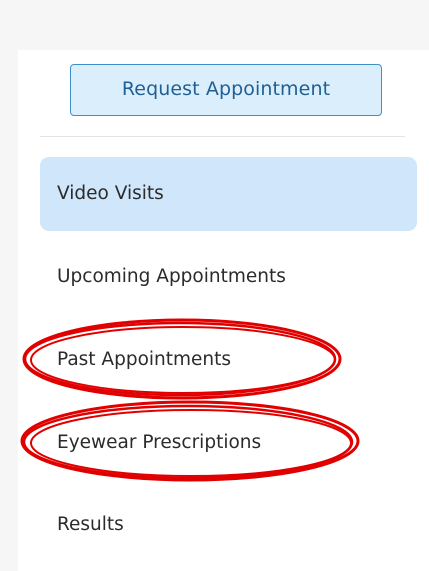  What do you see at coordinates (228, 277) in the screenshot?
I see `sidebar-item-upcoming-appointments: Upcoming Appointments` at bounding box center [228, 277].